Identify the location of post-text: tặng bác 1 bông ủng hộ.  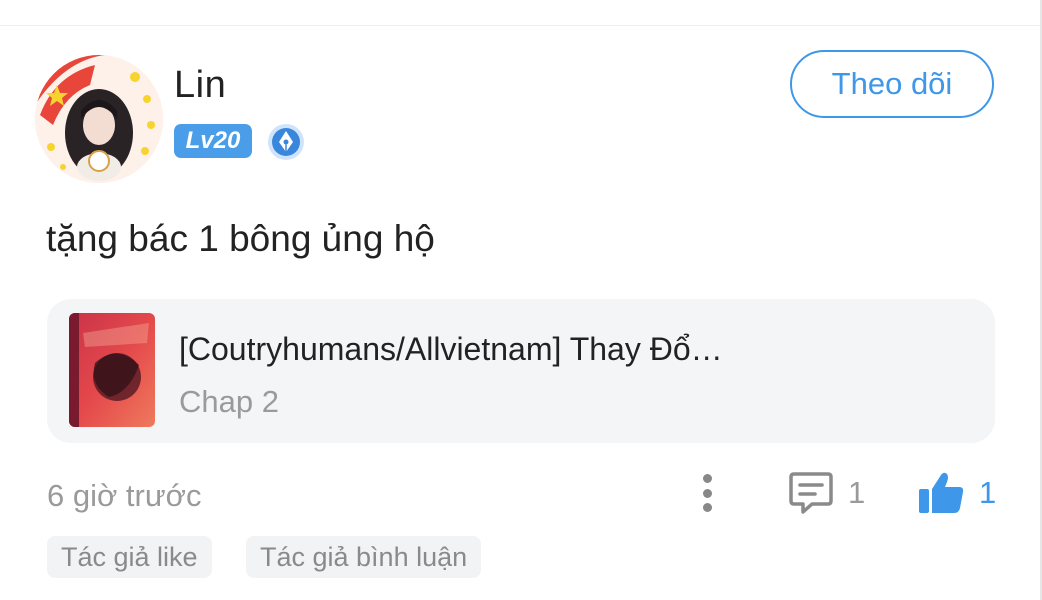
(240, 238).